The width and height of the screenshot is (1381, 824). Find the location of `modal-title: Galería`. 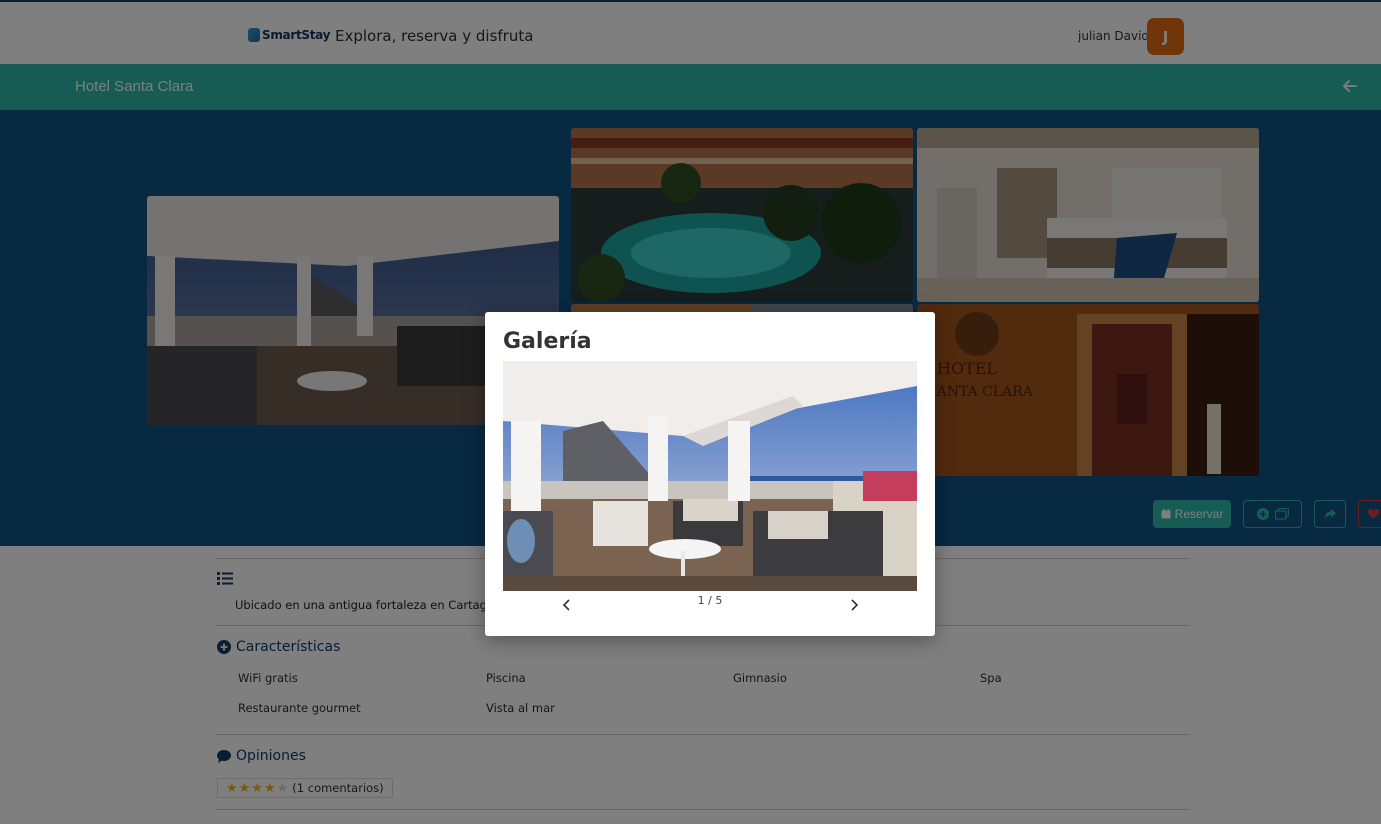

modal-title: Galería is located at coordinates (547, 341).